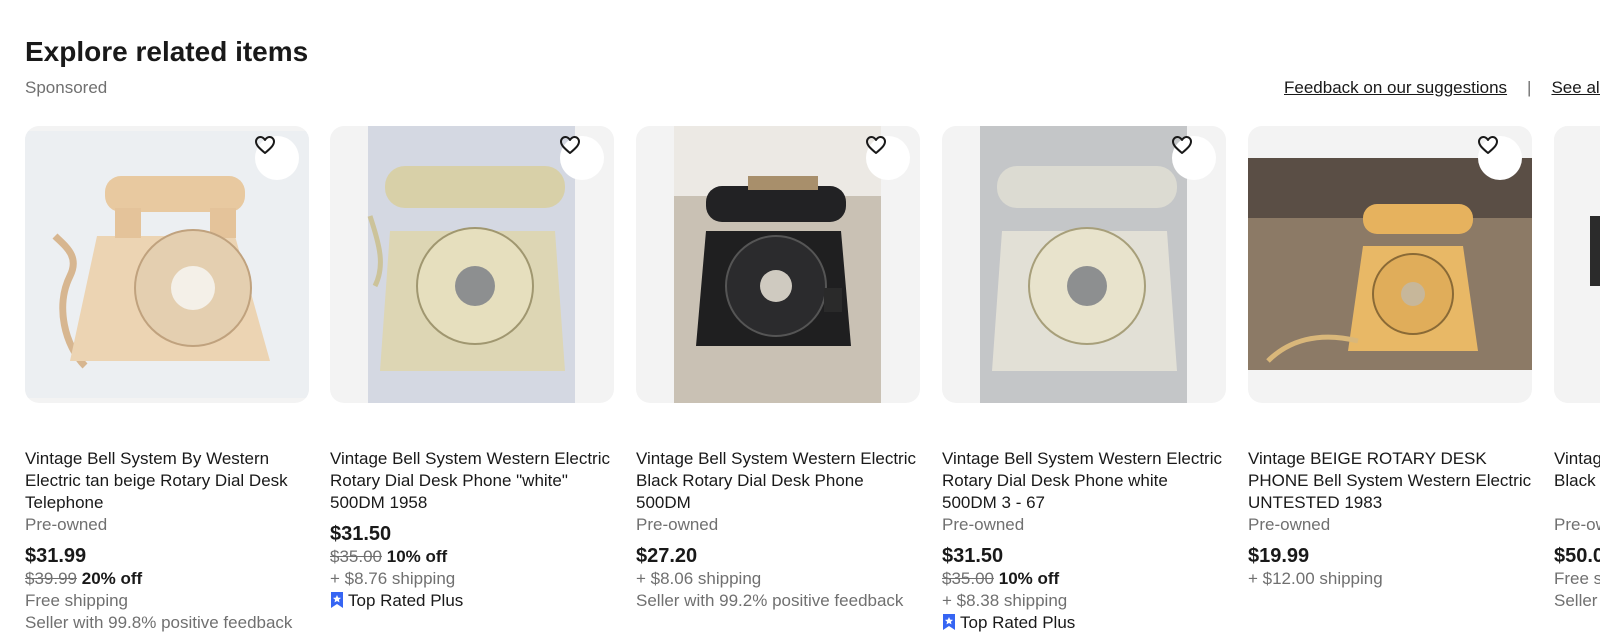 The image size is (1600, 637). Describe the element at coordinates (56, 556) in the screenshot. I see `item-price: $31.99` at that location.